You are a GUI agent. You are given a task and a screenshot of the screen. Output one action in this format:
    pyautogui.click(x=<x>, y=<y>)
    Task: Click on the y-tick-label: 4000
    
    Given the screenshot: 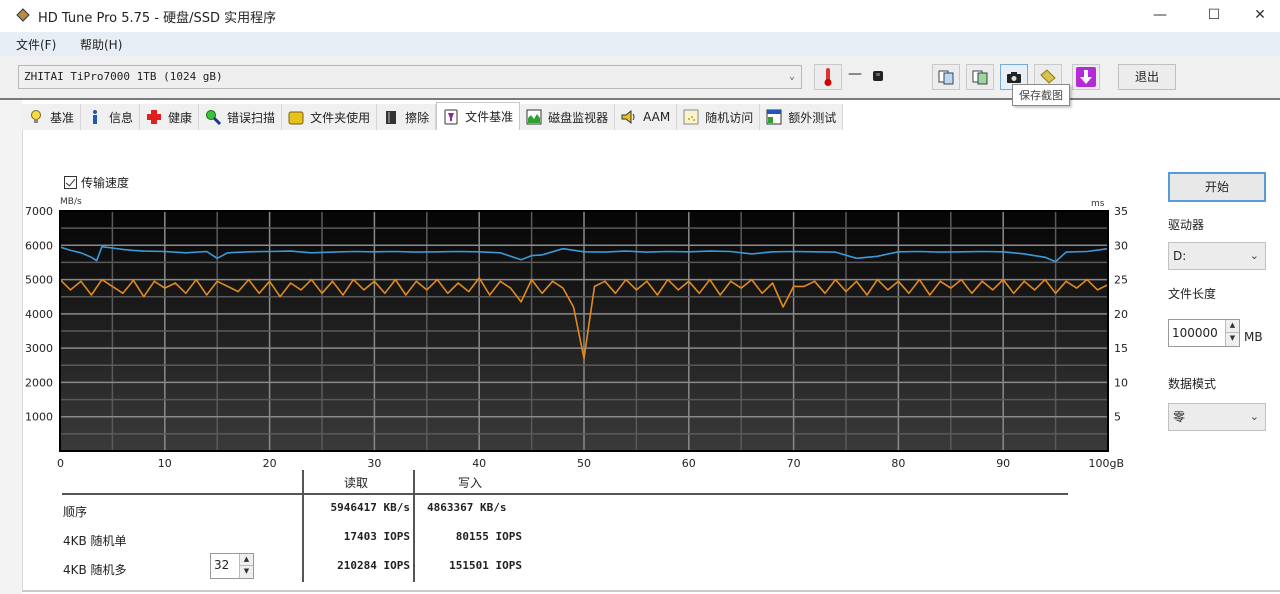 What is the action you would take?
    pyautogui.click(x=39, y=314)
    